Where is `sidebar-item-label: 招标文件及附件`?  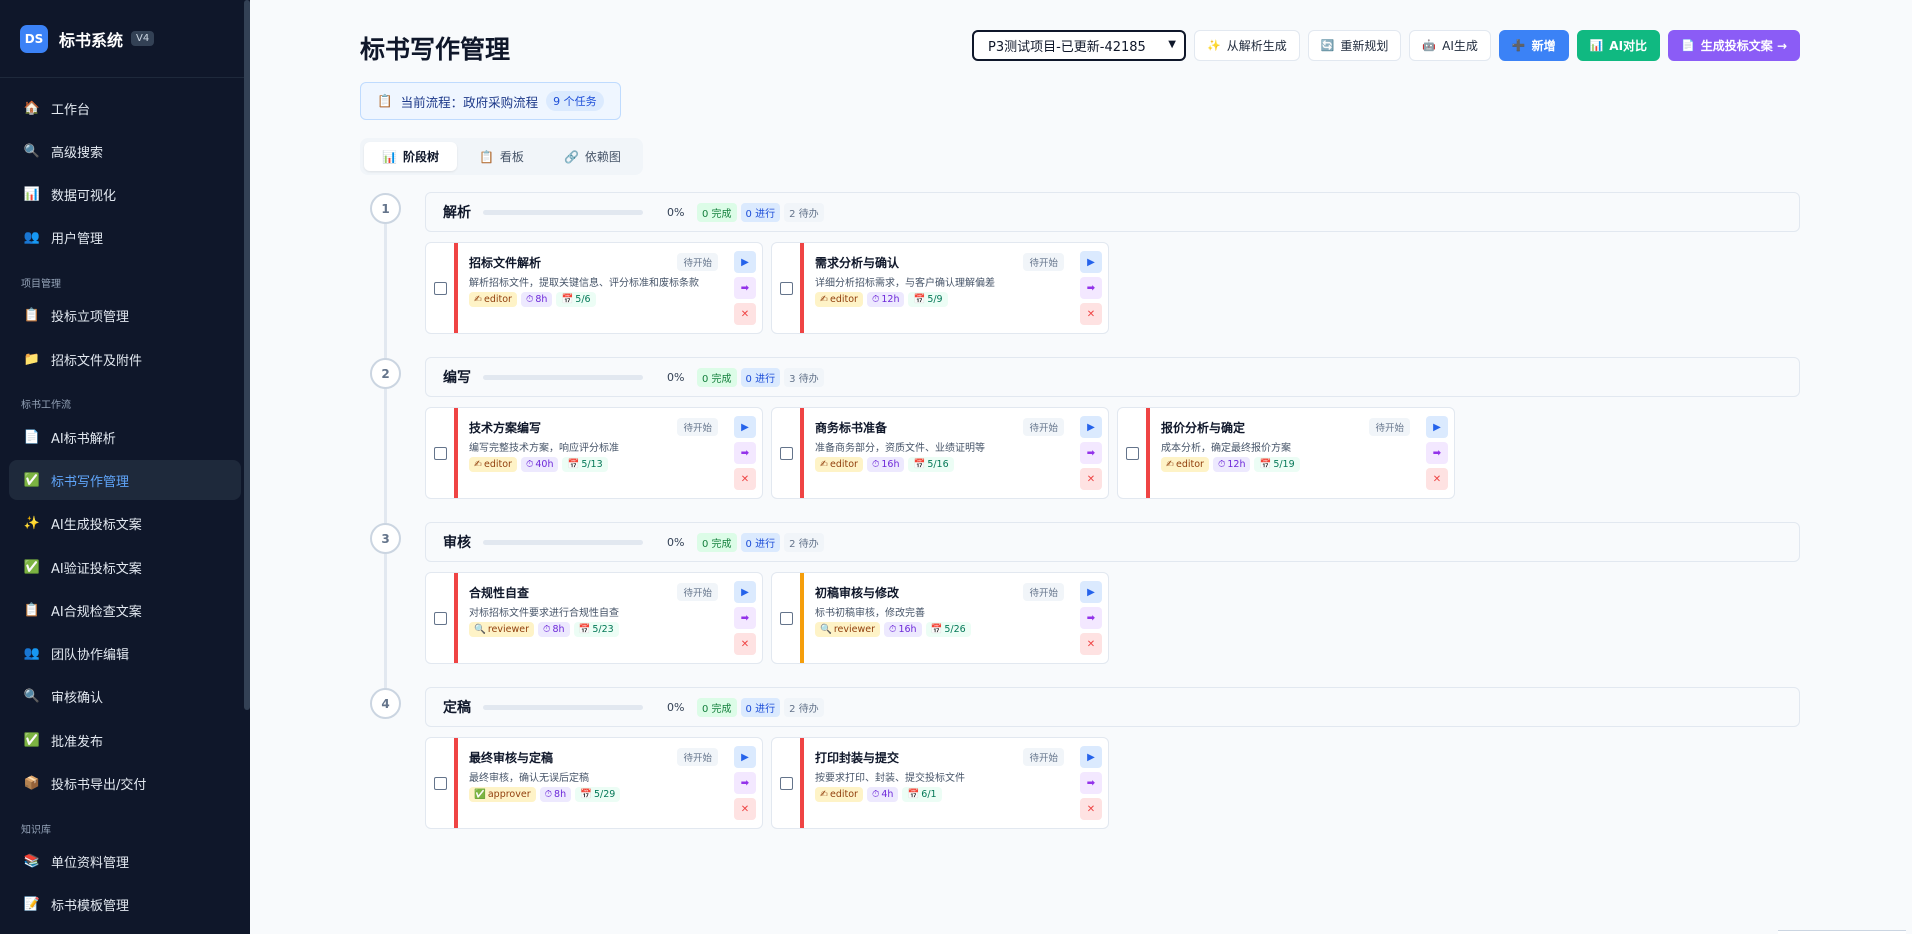 sidebar-item-label: 招标文件及附件 is located at coordinates (97, 361).